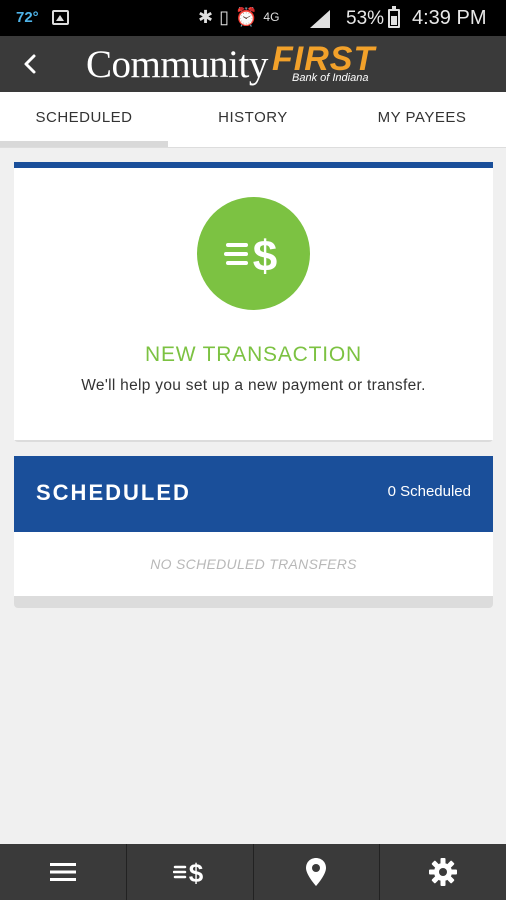 The height and width of the screenshot is (900, 506). I want to click on back-chevron-icon, so click(30, 64).